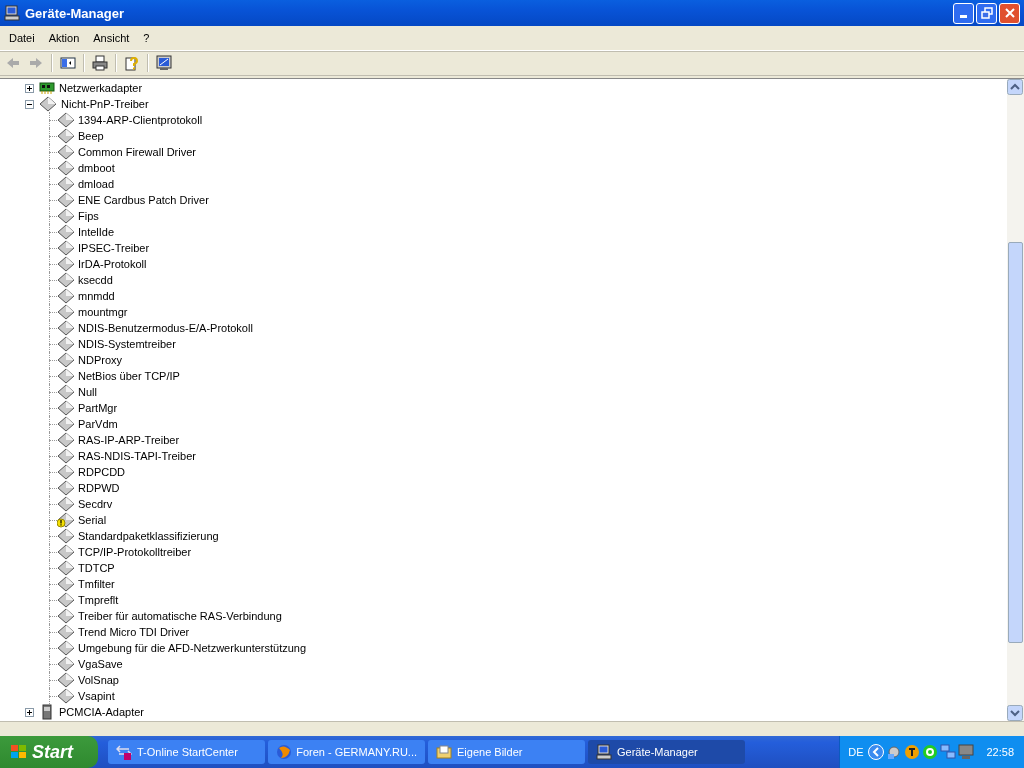 This screenshot has width=1024, height=768. What do you see at coordinates (963, 16) in the screenshot?
I see `minimize-icon` at bounding box center [963, 16].